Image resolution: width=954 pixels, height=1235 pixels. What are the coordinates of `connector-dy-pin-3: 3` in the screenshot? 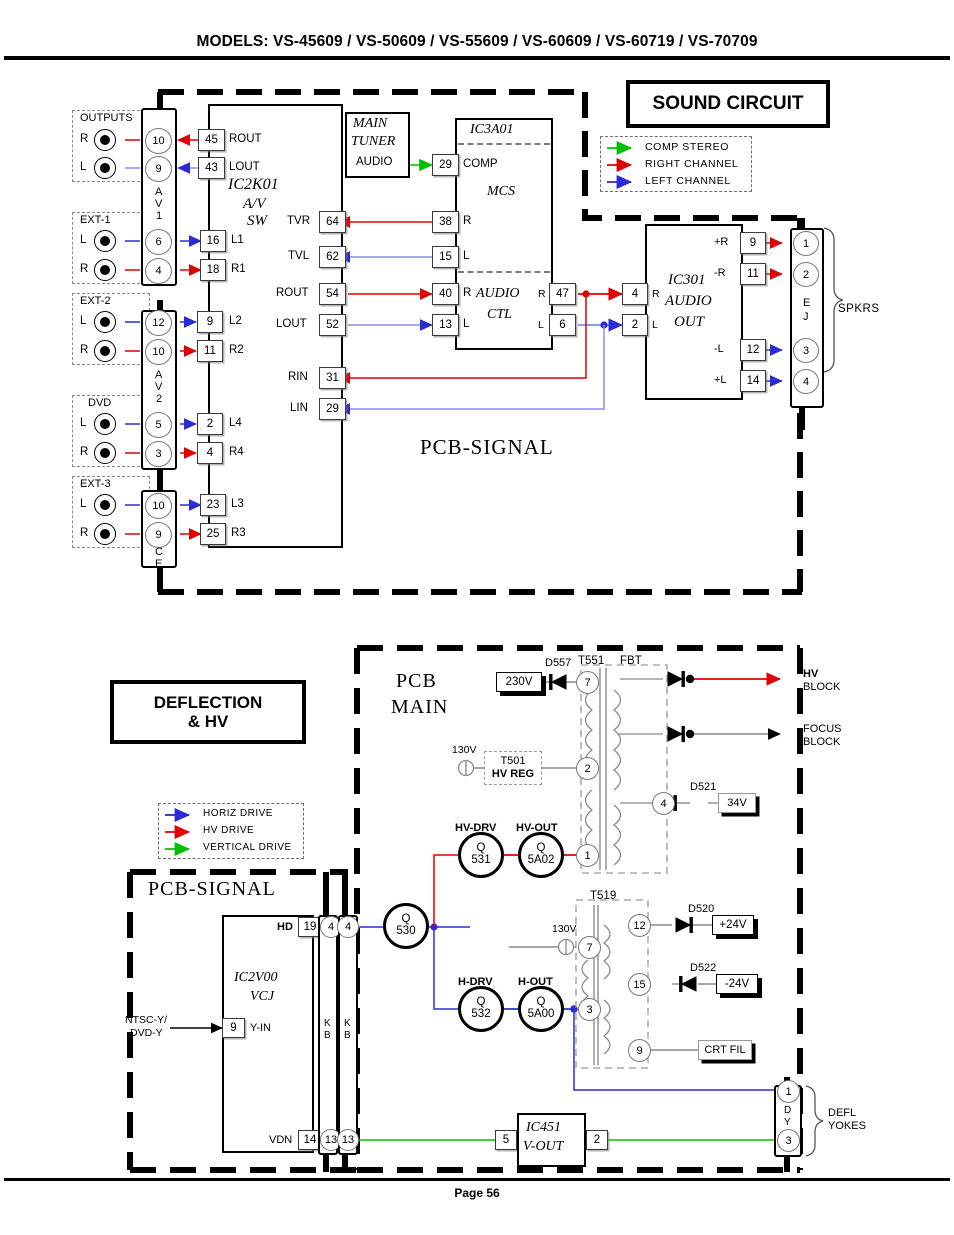 It's located at (788, 1140).